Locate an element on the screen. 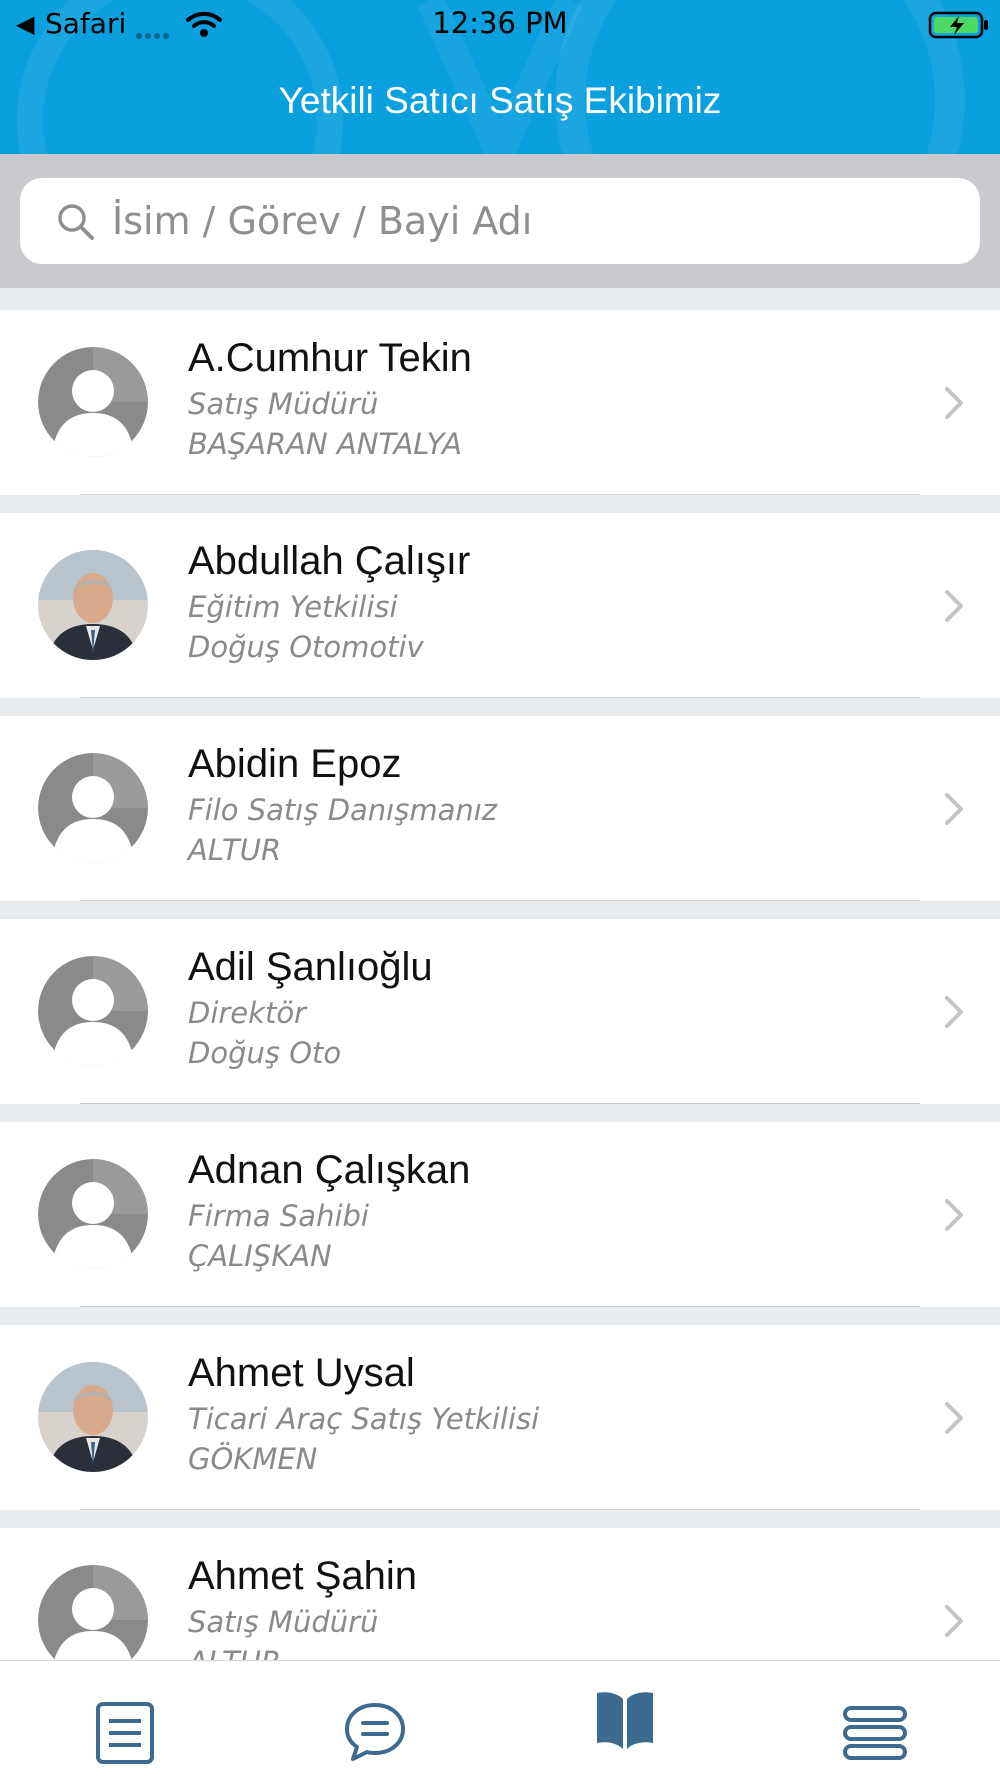 The image size is (1000, 1778). status-bar: ◀ Safari 12:36 PM is located at coordinates (500, 24).